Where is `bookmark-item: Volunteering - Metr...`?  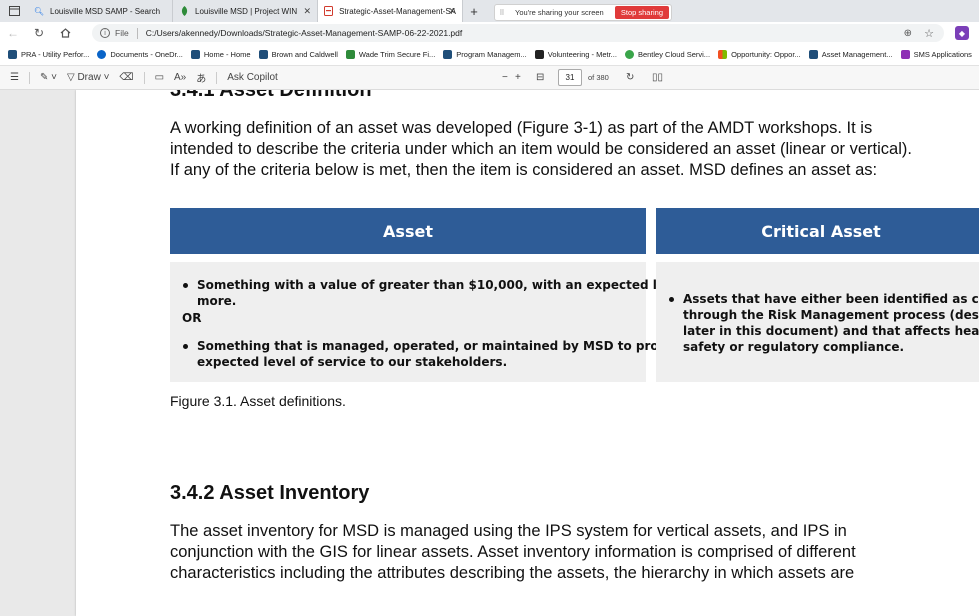 bookmark-item: Volunteering - Metr... is located at coordinates (575, 54).